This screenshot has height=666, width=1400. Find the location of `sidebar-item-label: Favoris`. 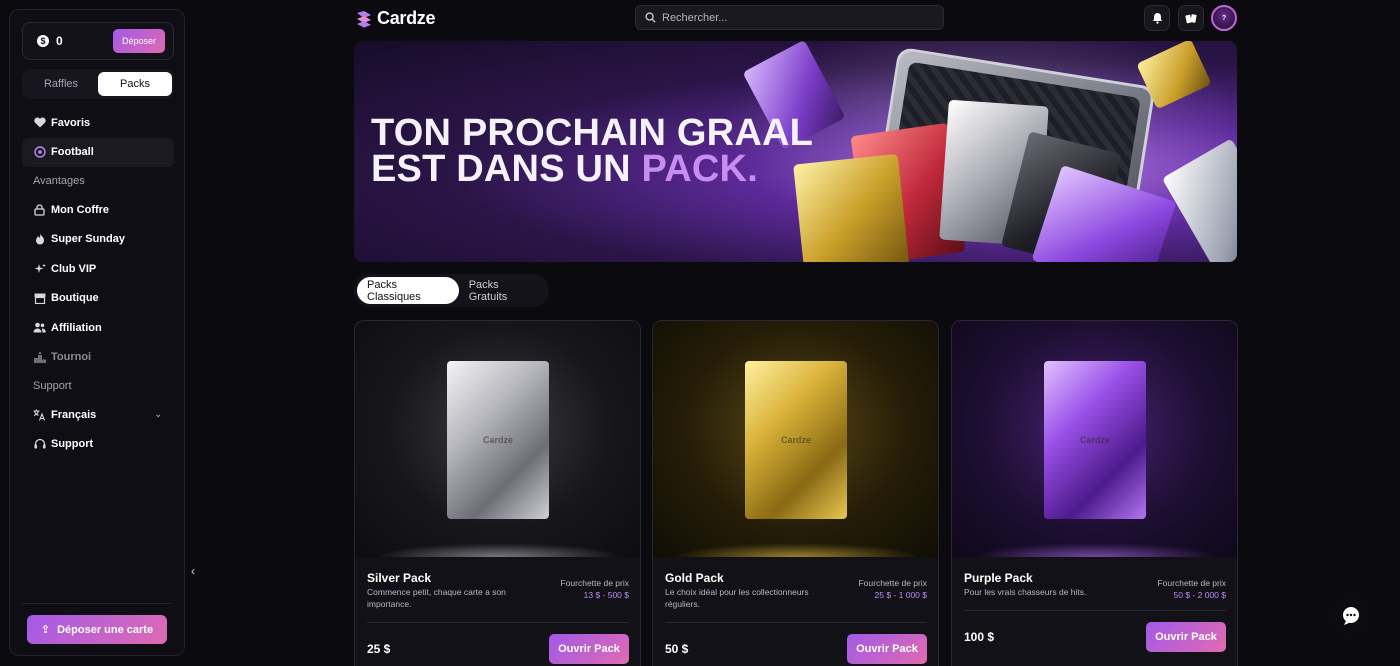

sidebar-item-label: Favoris is located at coordinates (71, 122).